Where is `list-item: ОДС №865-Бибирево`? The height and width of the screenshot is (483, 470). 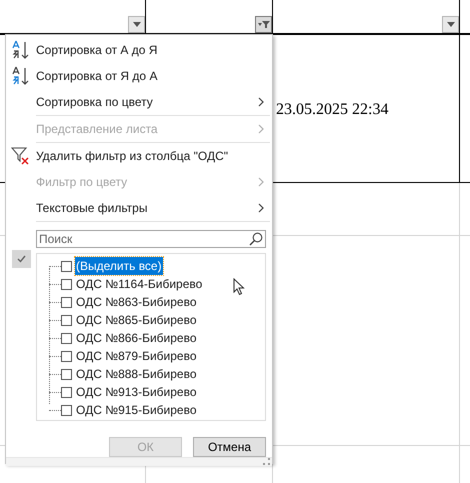 list-item: ОДС №865-Бибирево is located at coordinates (136, 320).